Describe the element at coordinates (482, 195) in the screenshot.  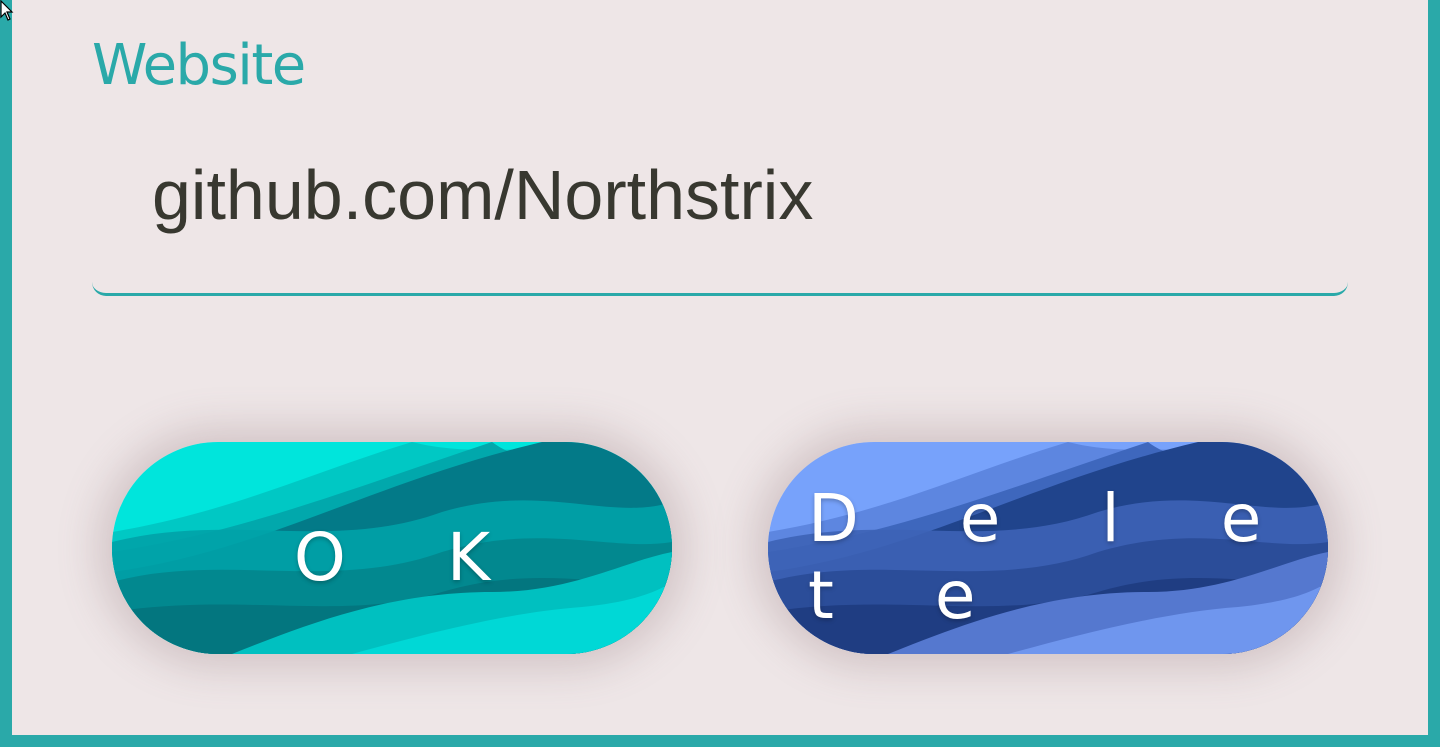
I see `website-input-value: github.com/Northstrix` at that location.